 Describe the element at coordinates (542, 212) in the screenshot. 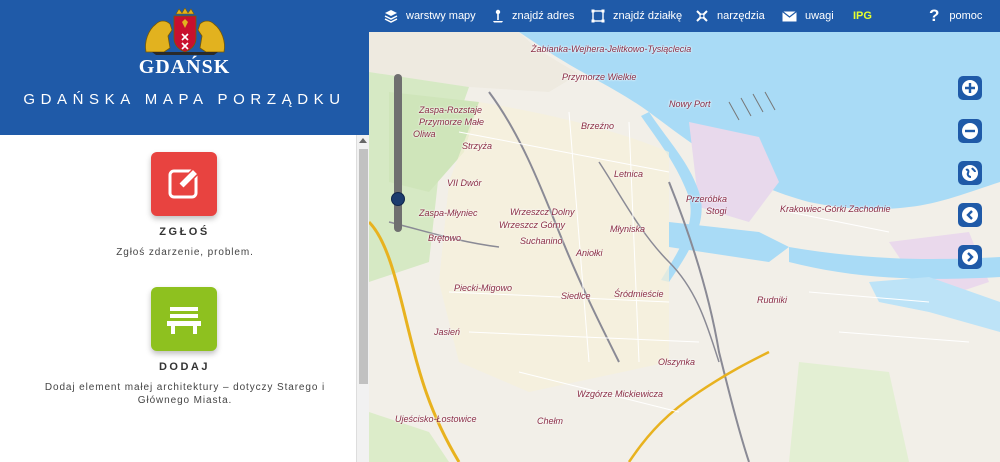

I see `place-label: Wrzeszcz Dolny` at that location.